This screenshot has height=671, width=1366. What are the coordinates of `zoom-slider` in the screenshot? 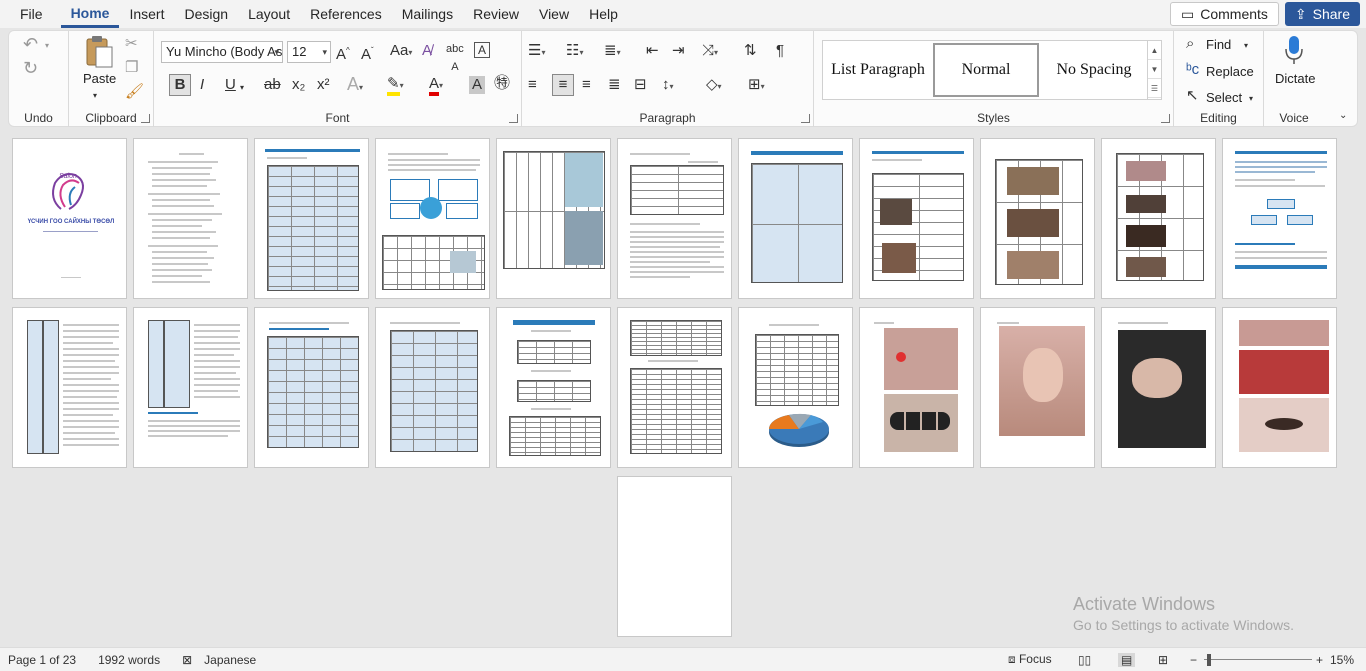 It's located at (1258, 659).